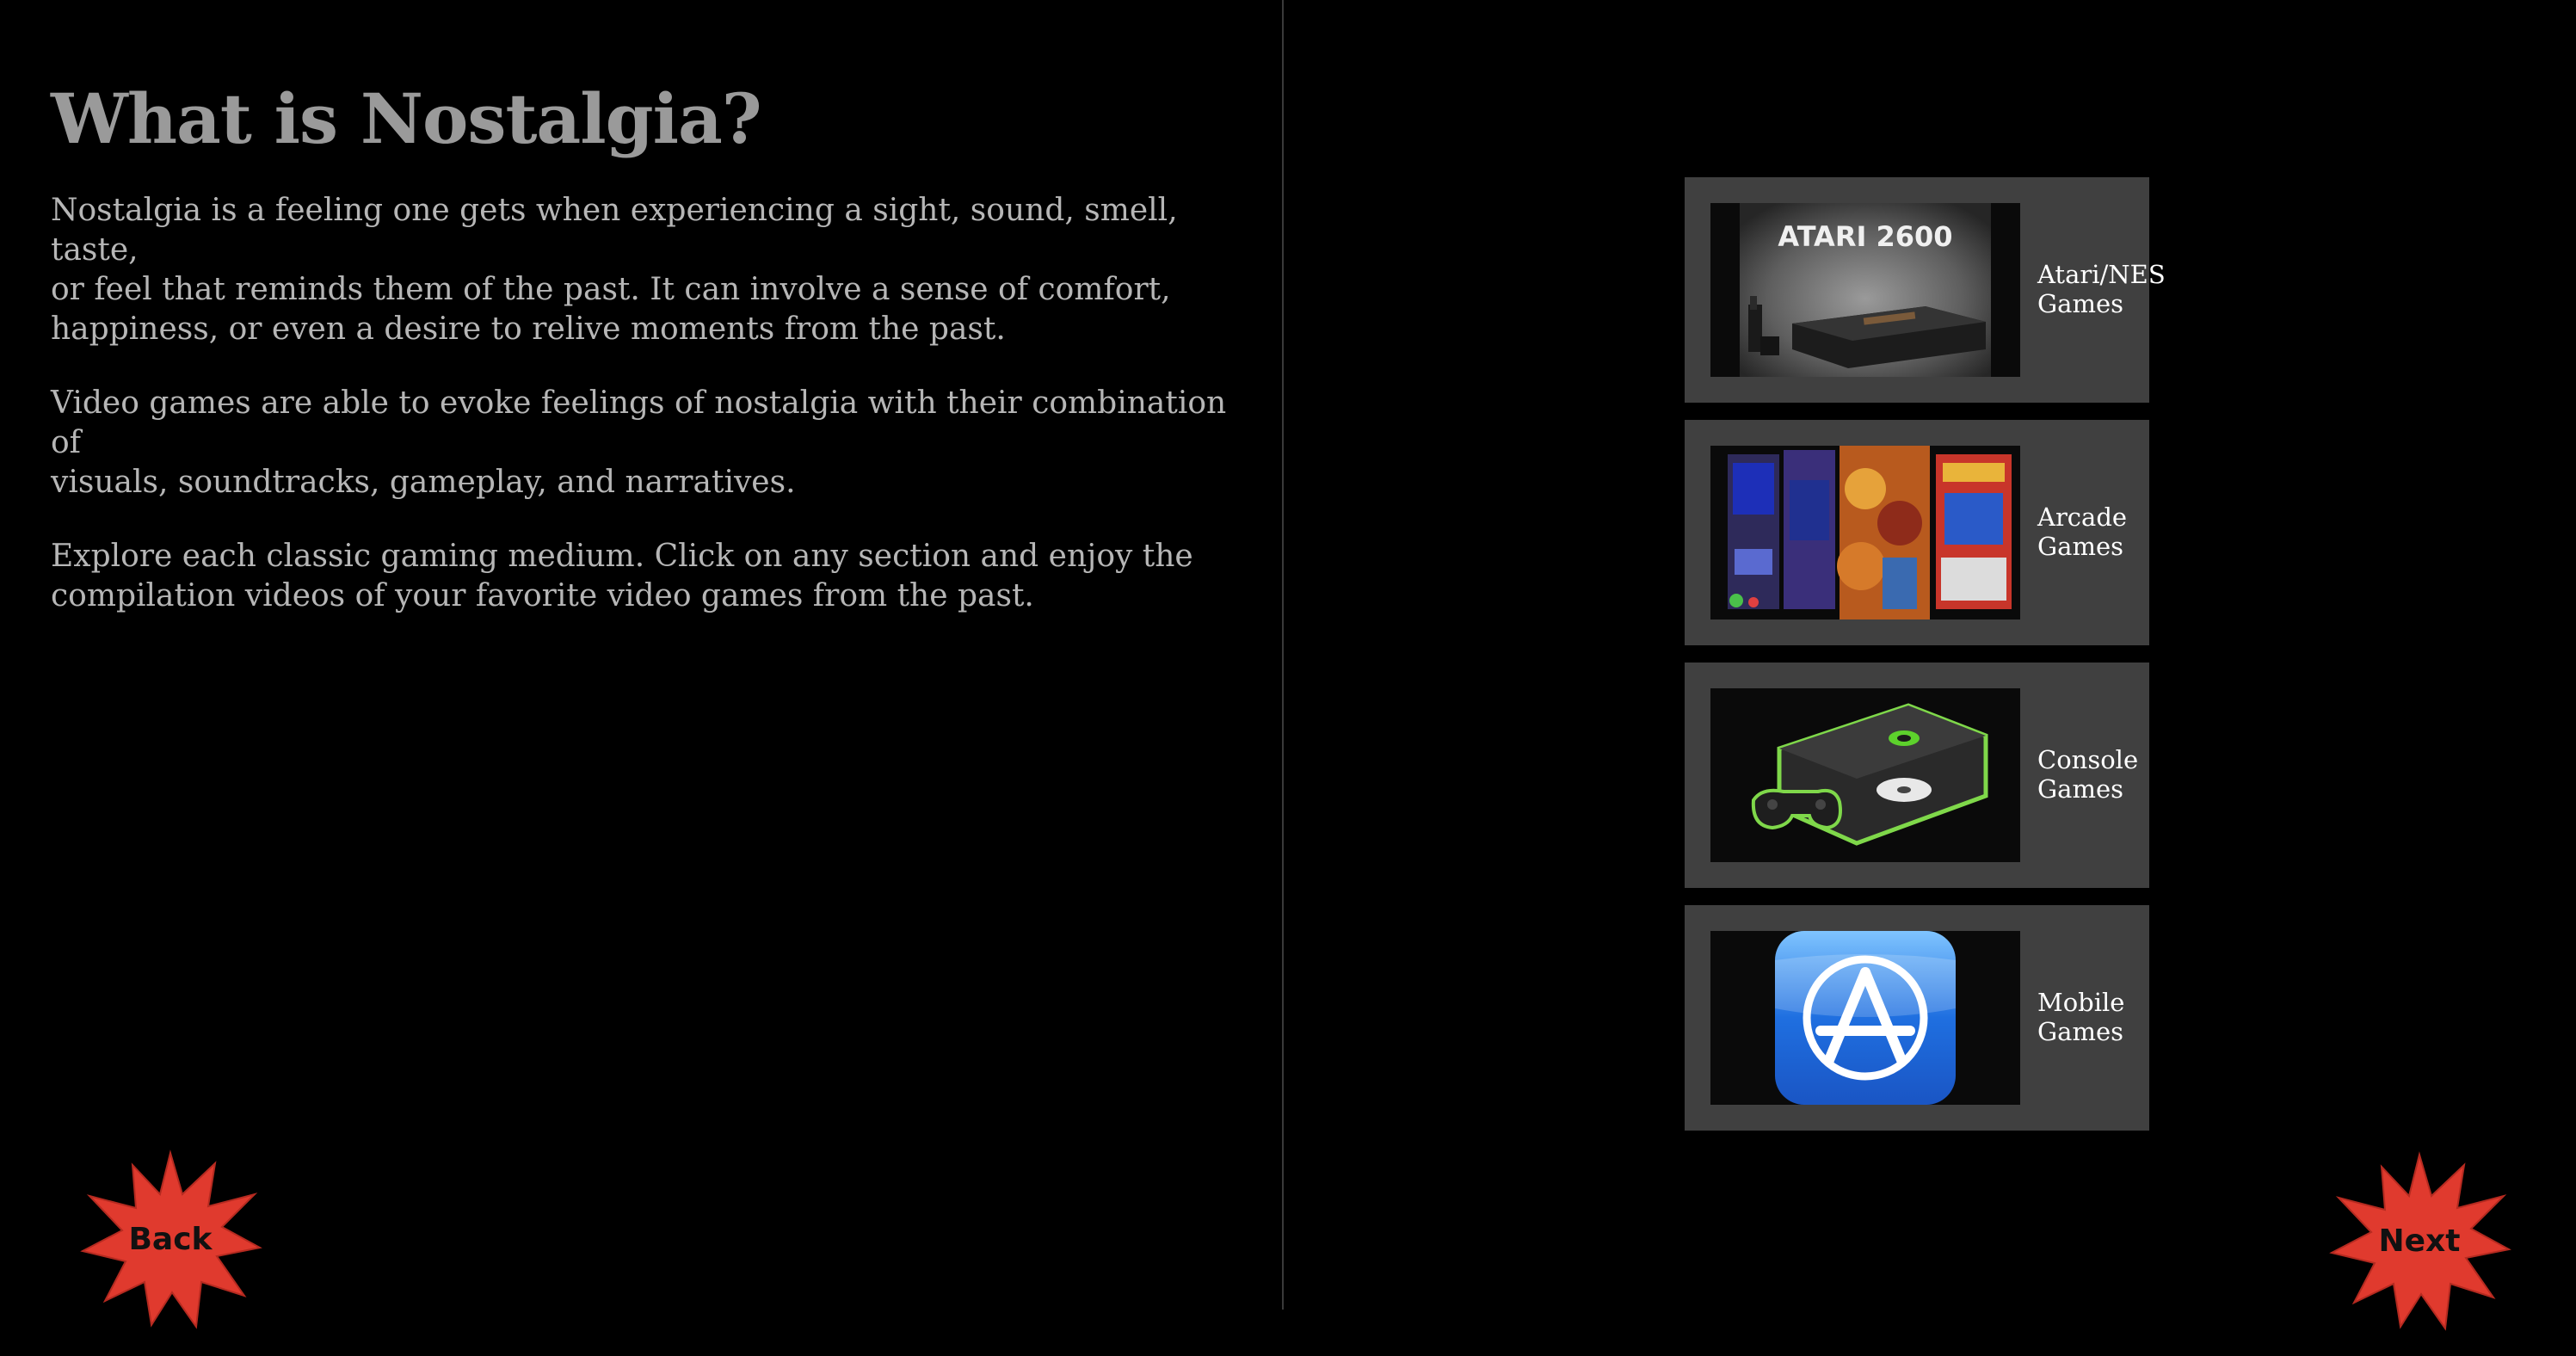  What do you see at coordinates (1283, 655) in the screenshot?
I see `page-divider` at bounding box center [1283, 655].